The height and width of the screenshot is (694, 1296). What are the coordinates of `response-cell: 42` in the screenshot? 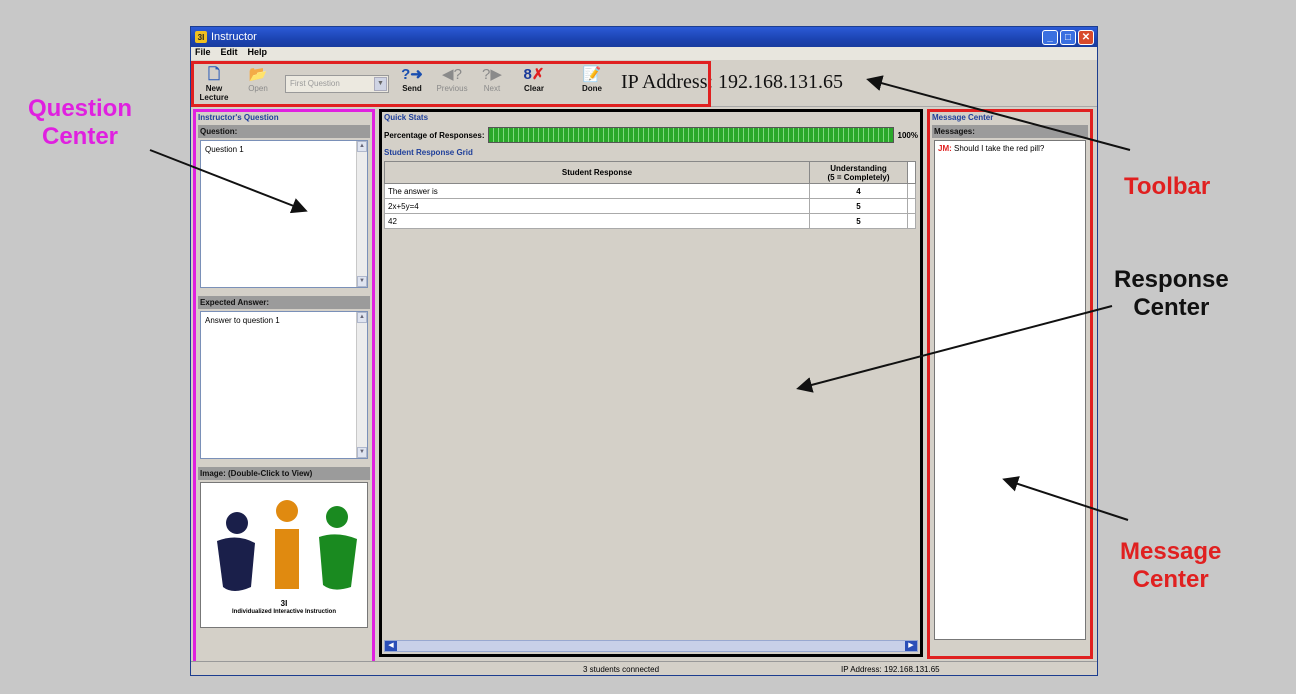 It's located at (597, 221).